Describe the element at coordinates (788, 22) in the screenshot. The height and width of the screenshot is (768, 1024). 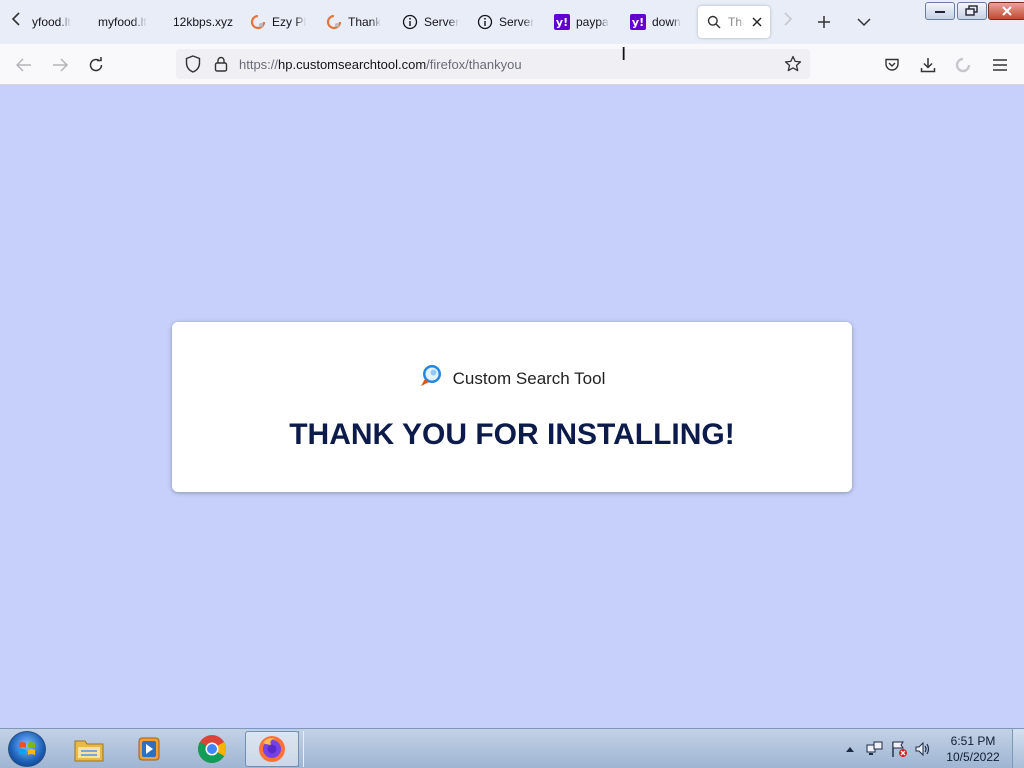
I see `scroll-tabs-right-button` at that location.